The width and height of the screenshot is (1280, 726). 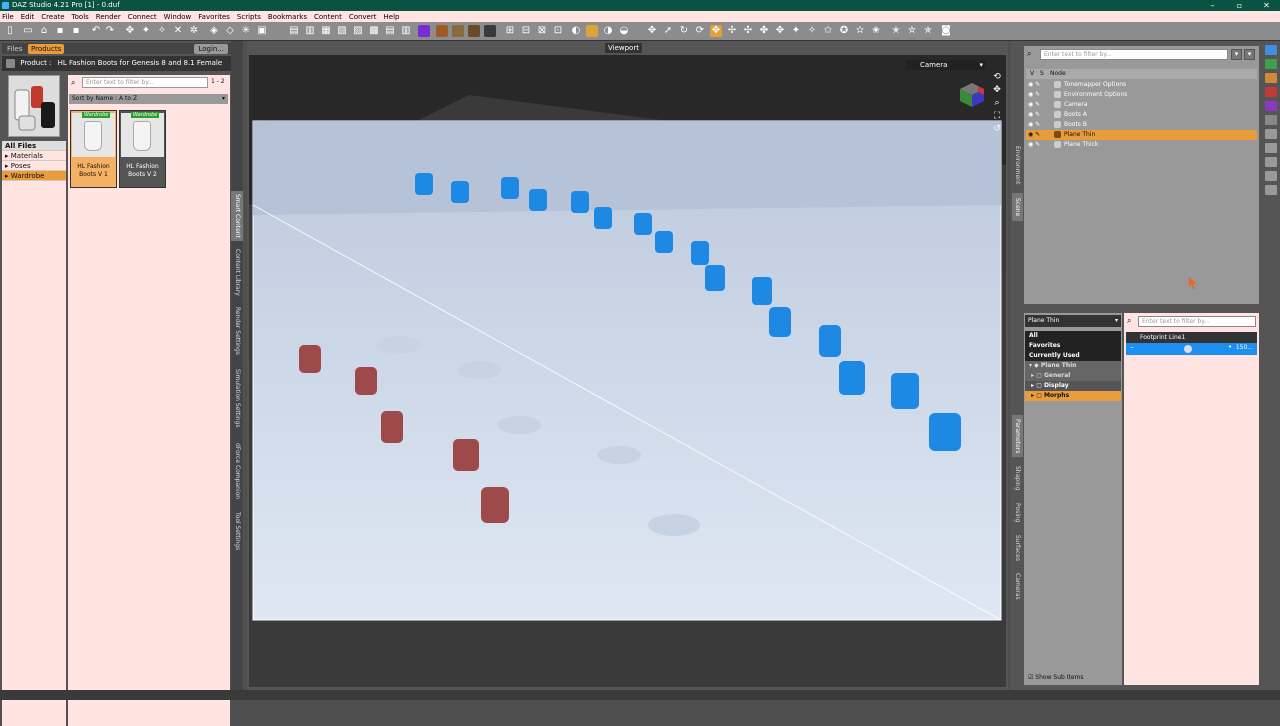 I want to click on camera-icon: ◙, so click(x=946, y=31).